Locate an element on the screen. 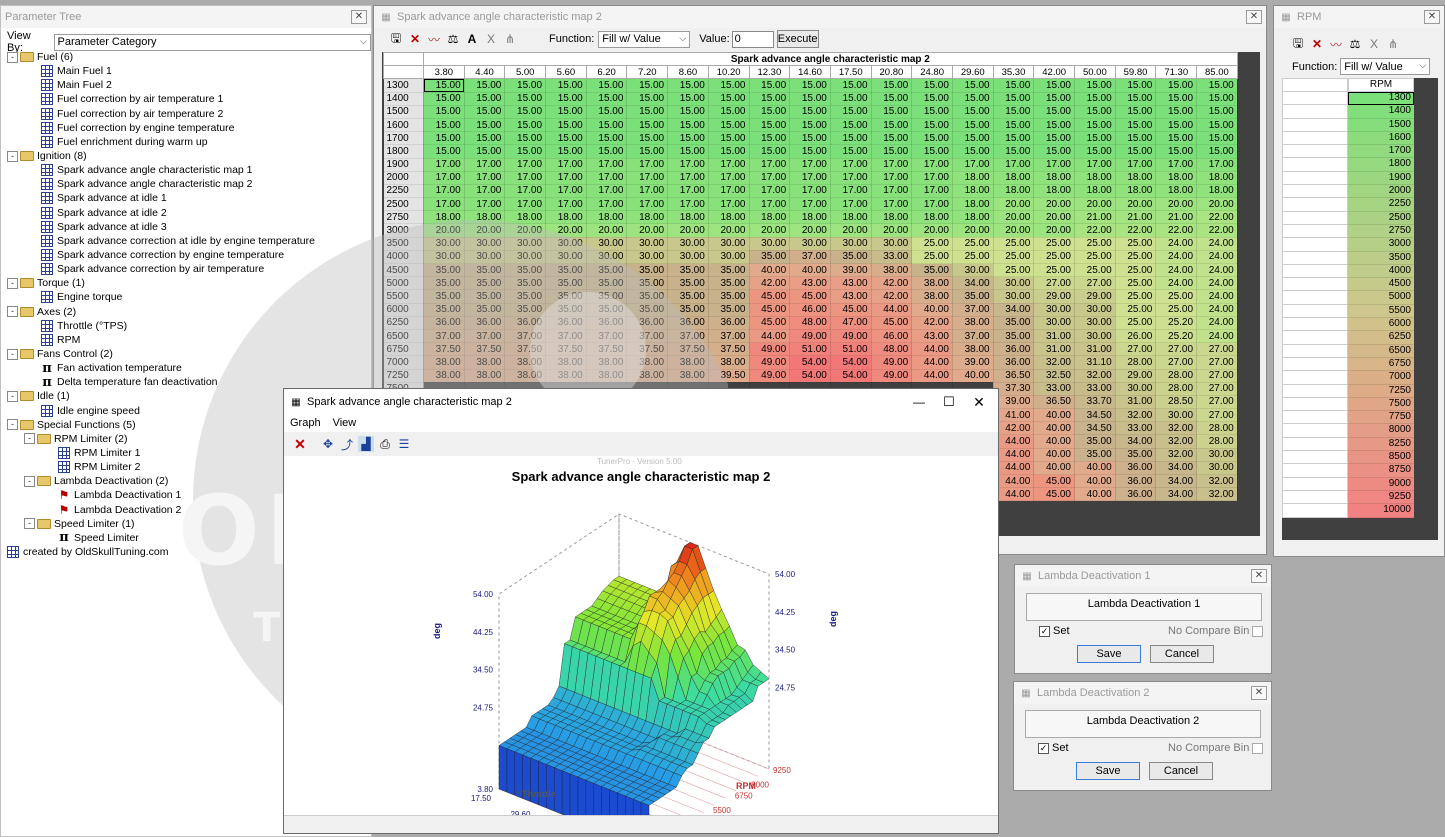 The height and width of the screenshot is (837, 1445). value-input is located at coordinates (752, 39).